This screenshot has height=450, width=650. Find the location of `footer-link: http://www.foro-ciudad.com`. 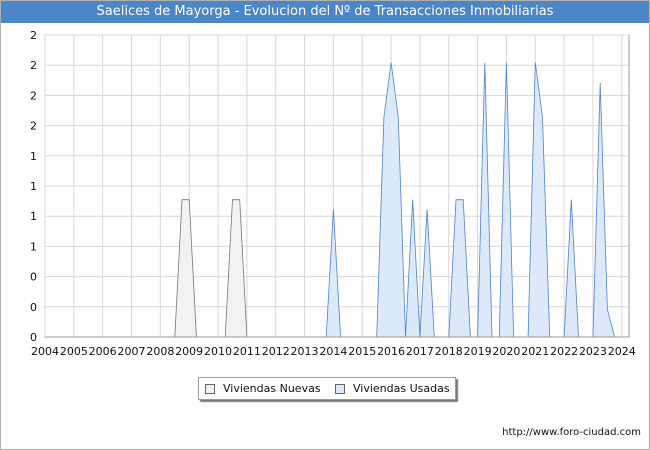

footer-link: http://www.foro-ciudad.com is located at coordinates (571, 432).